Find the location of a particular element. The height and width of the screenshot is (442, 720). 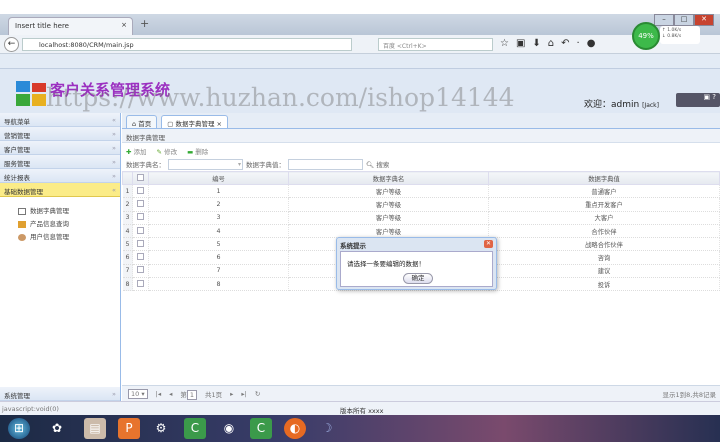

tab-data-dictionary: ▢ 数据字典管理 × is located at coordinates (194, 121).